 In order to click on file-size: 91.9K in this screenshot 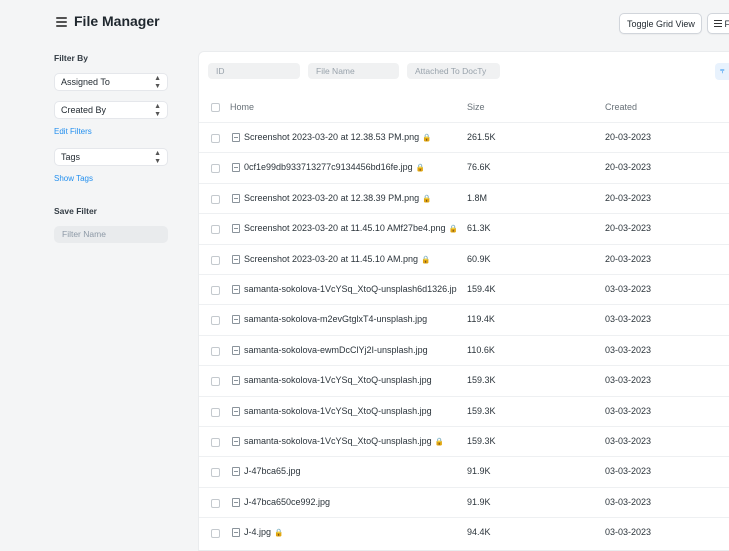, I will do `click(479, 471)`.